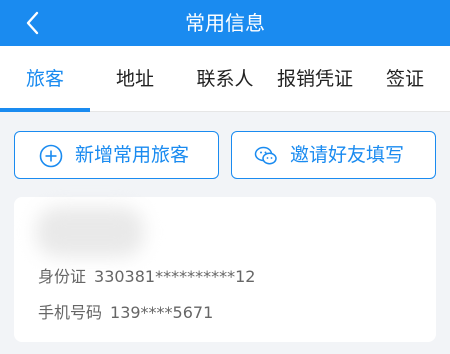  Describe the element at coordinates (315, 79) in the screenshot. I see `tab-reimbursement: 报销凭证` at that location.